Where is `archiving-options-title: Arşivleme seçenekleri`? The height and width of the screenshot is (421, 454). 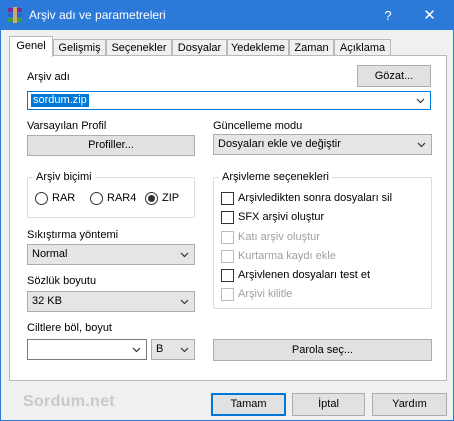 archiving-options-title: Arşivleme seçenekleri is located at coordinates (275, 177).